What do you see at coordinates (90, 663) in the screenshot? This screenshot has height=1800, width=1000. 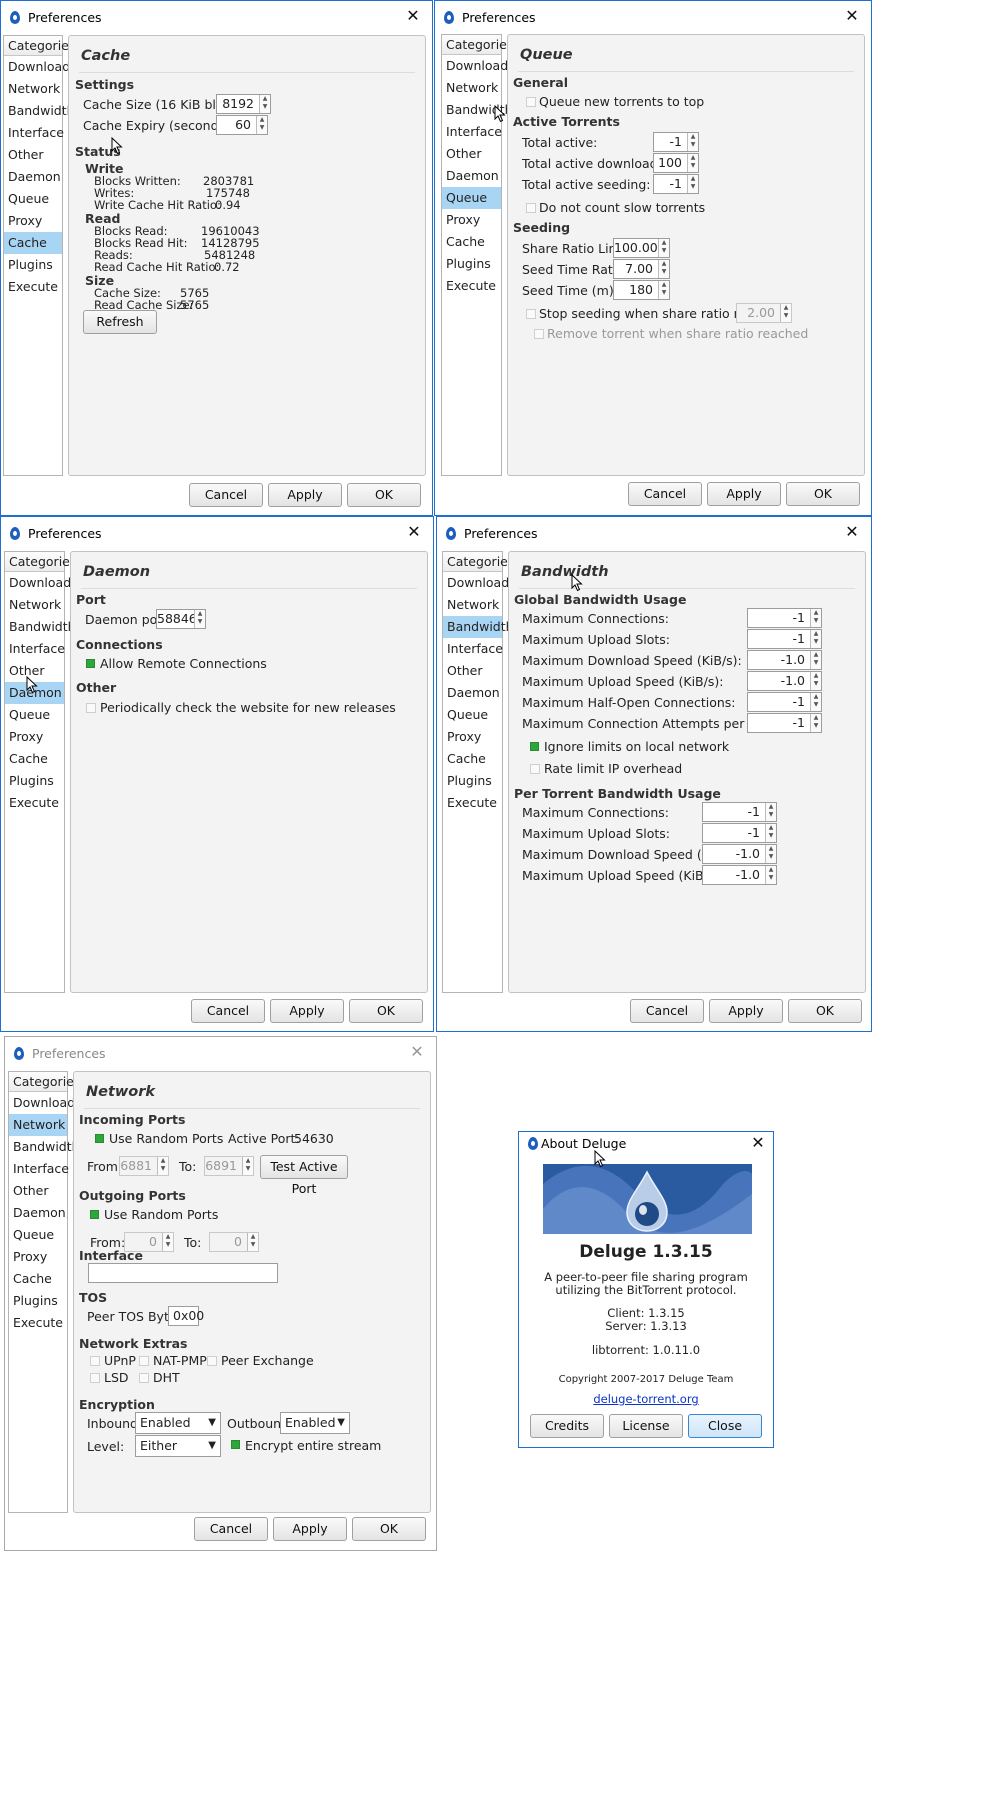 I see `allow-remote-checkbox` at bounding box center [90, 663].